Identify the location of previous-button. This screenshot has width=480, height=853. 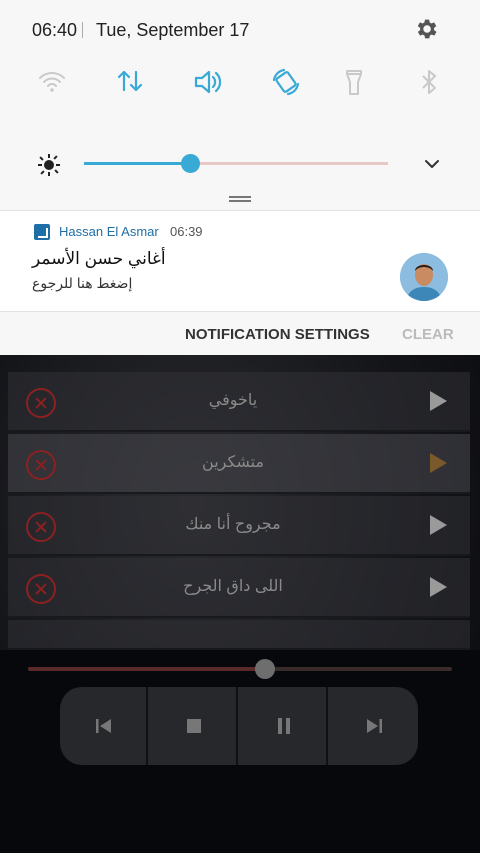
(104, 726).